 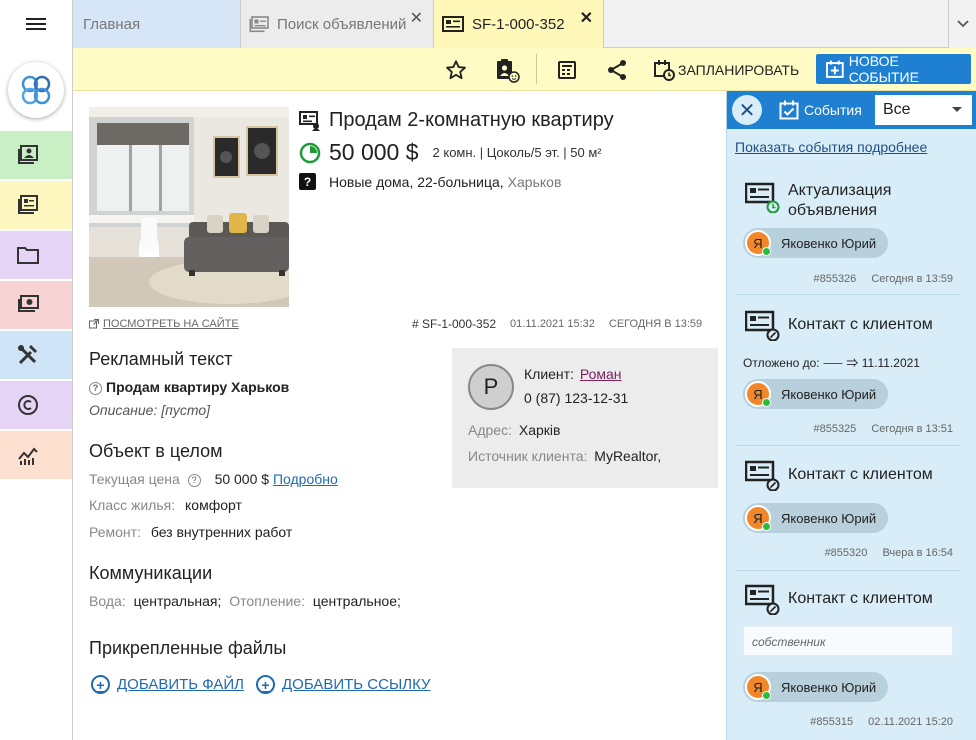 What do you see at coordinates (524, 69) in the screenshot?
I see `toolbar: ЗАПЛАНИРОВАТЬ НОВОЕ СОБЫТИЕ` at bounding box center [524, 69].